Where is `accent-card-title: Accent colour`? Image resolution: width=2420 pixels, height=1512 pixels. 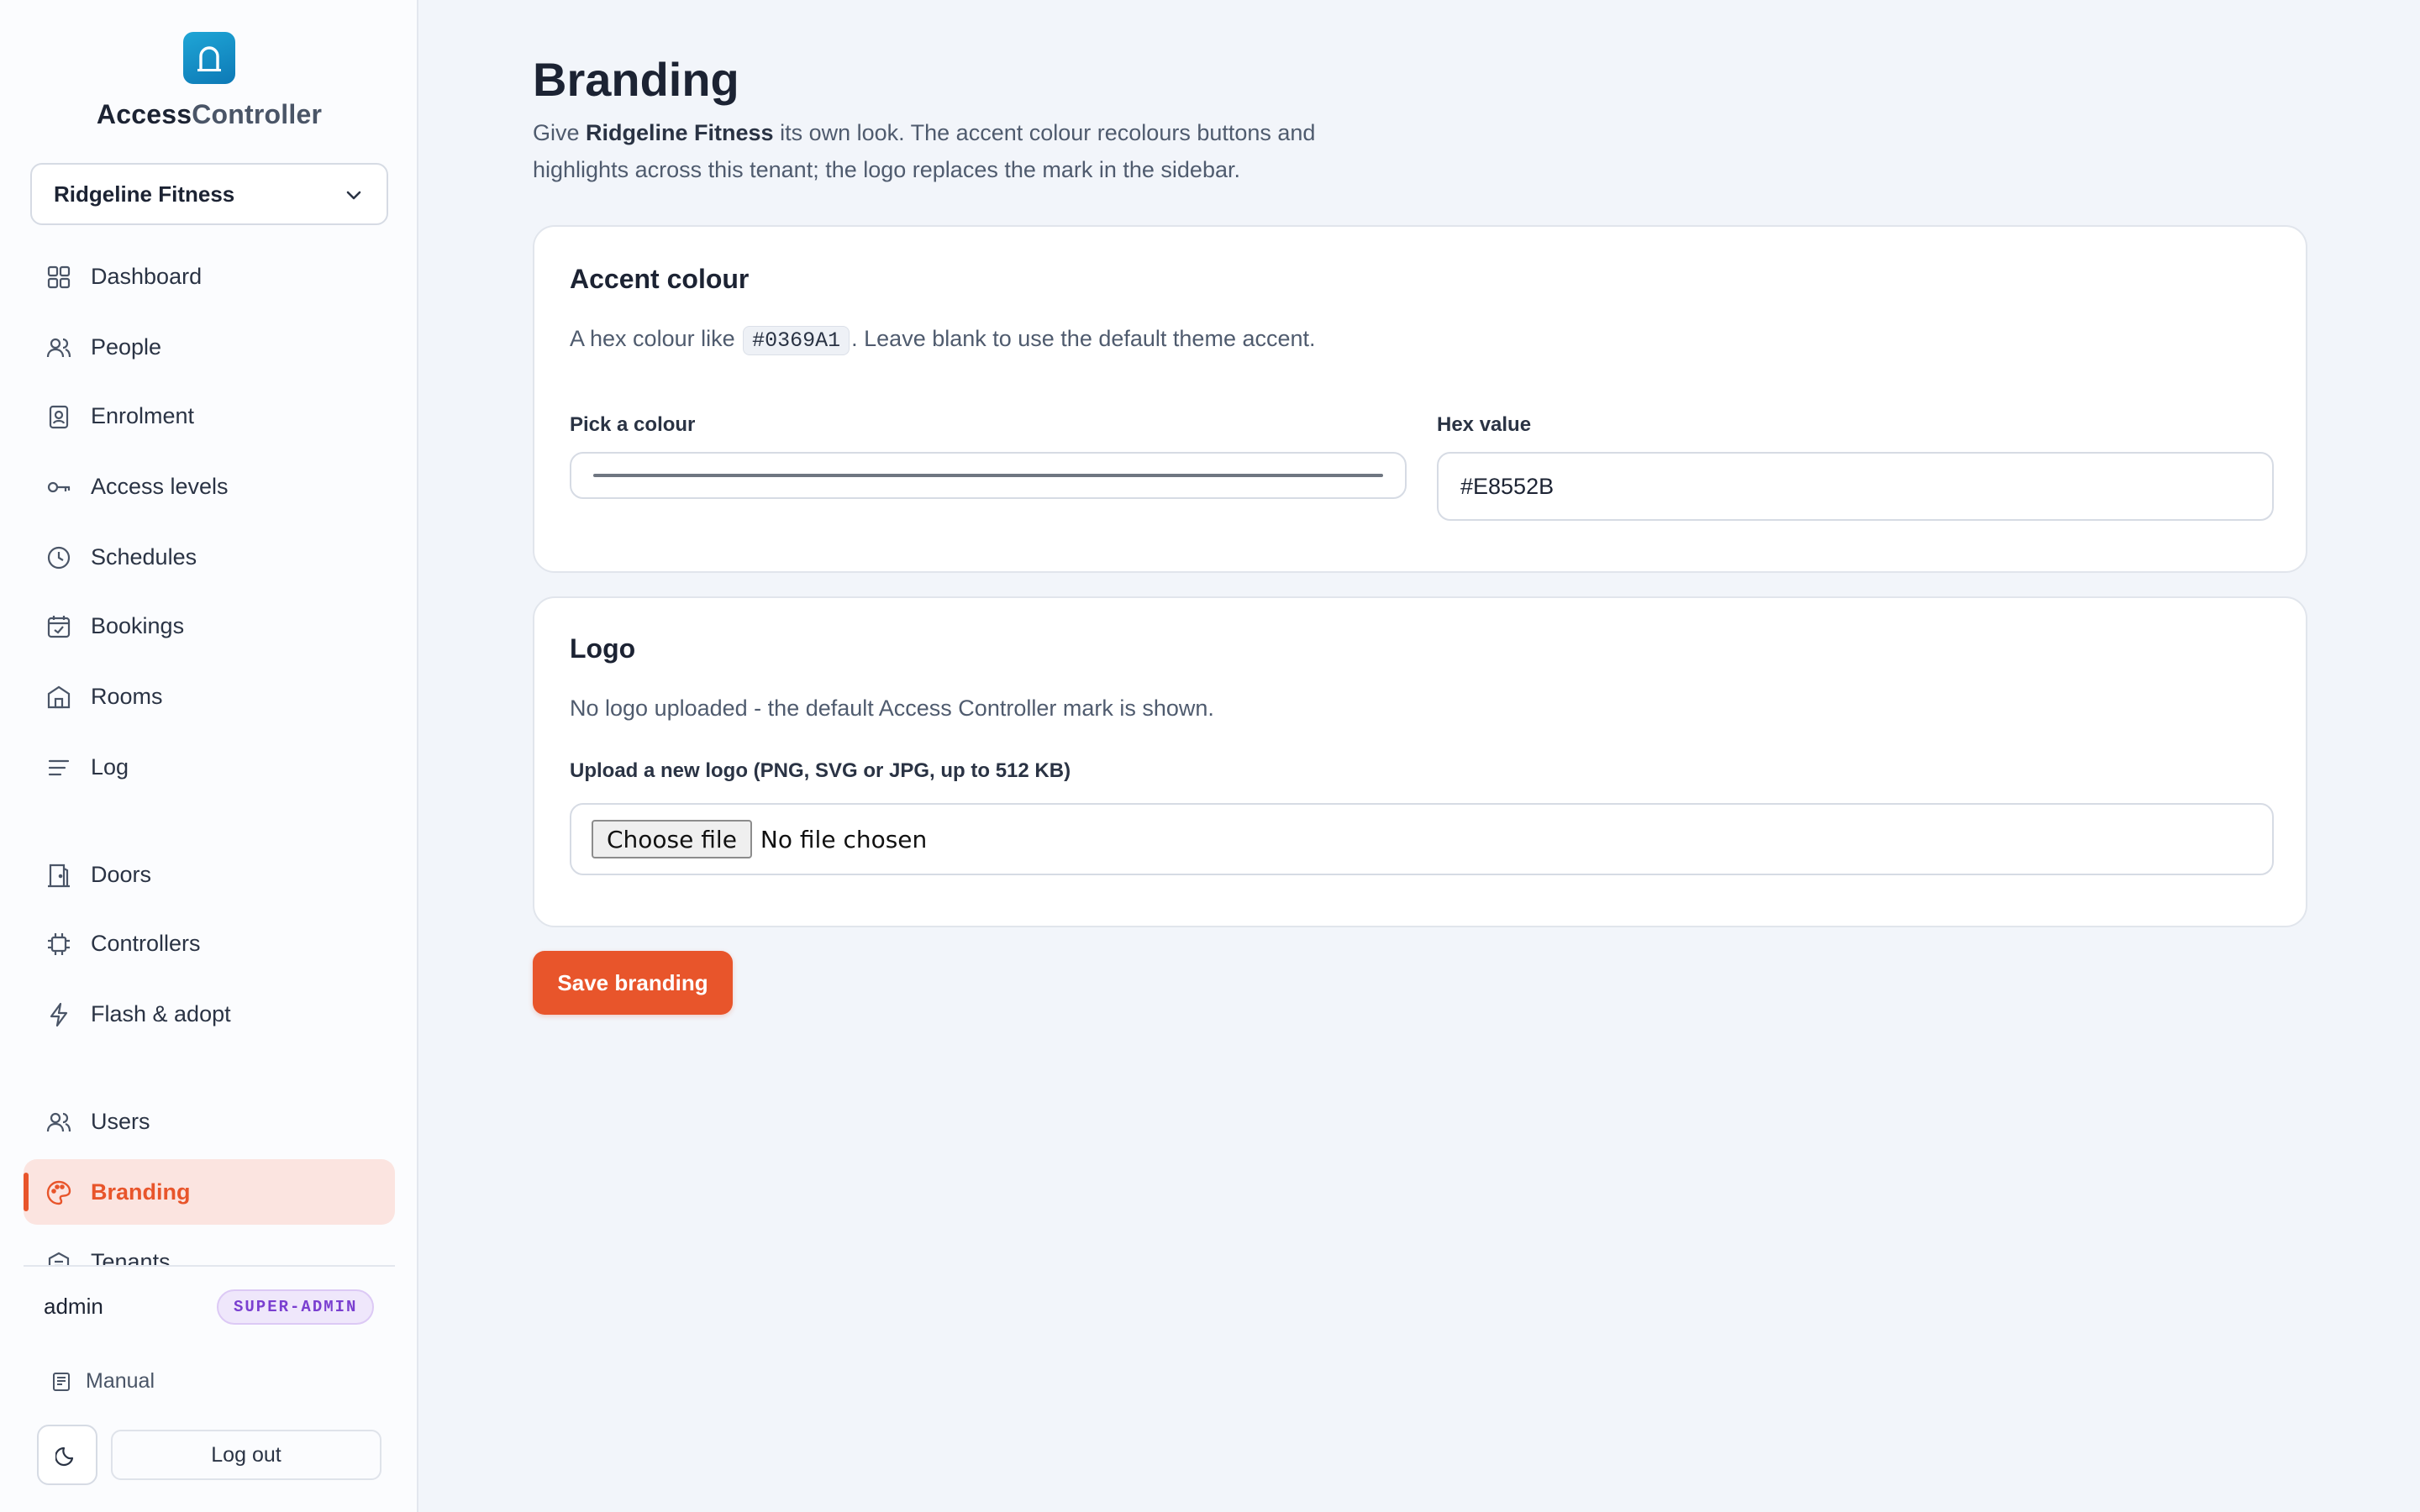 accent-card-title: Accent colour is located at coordinates (660, 279).